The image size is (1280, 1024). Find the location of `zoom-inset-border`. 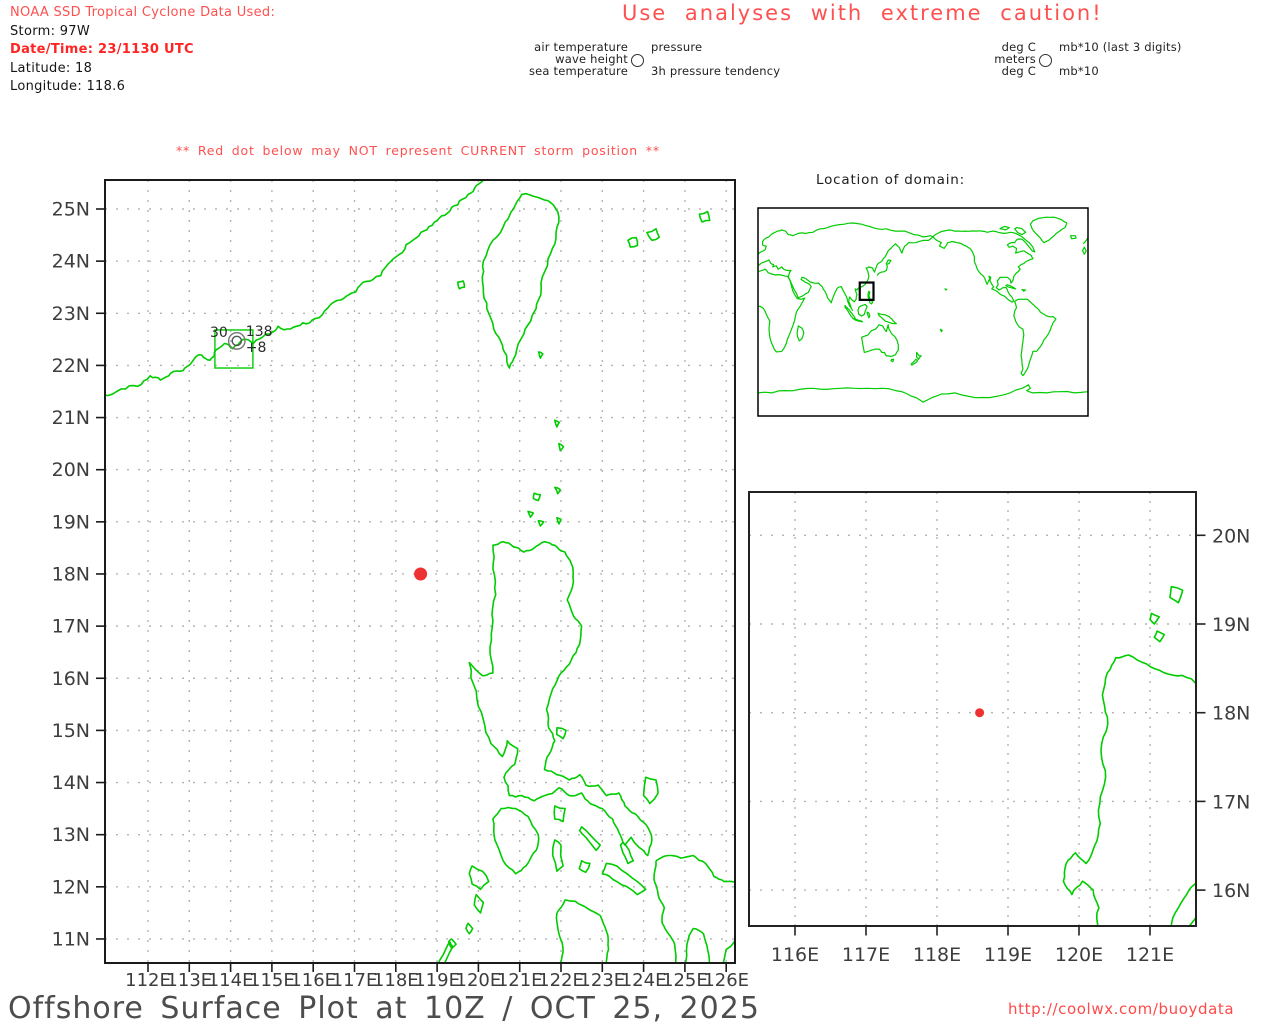

zoom-inset-border is located at coordinates (972, 709).